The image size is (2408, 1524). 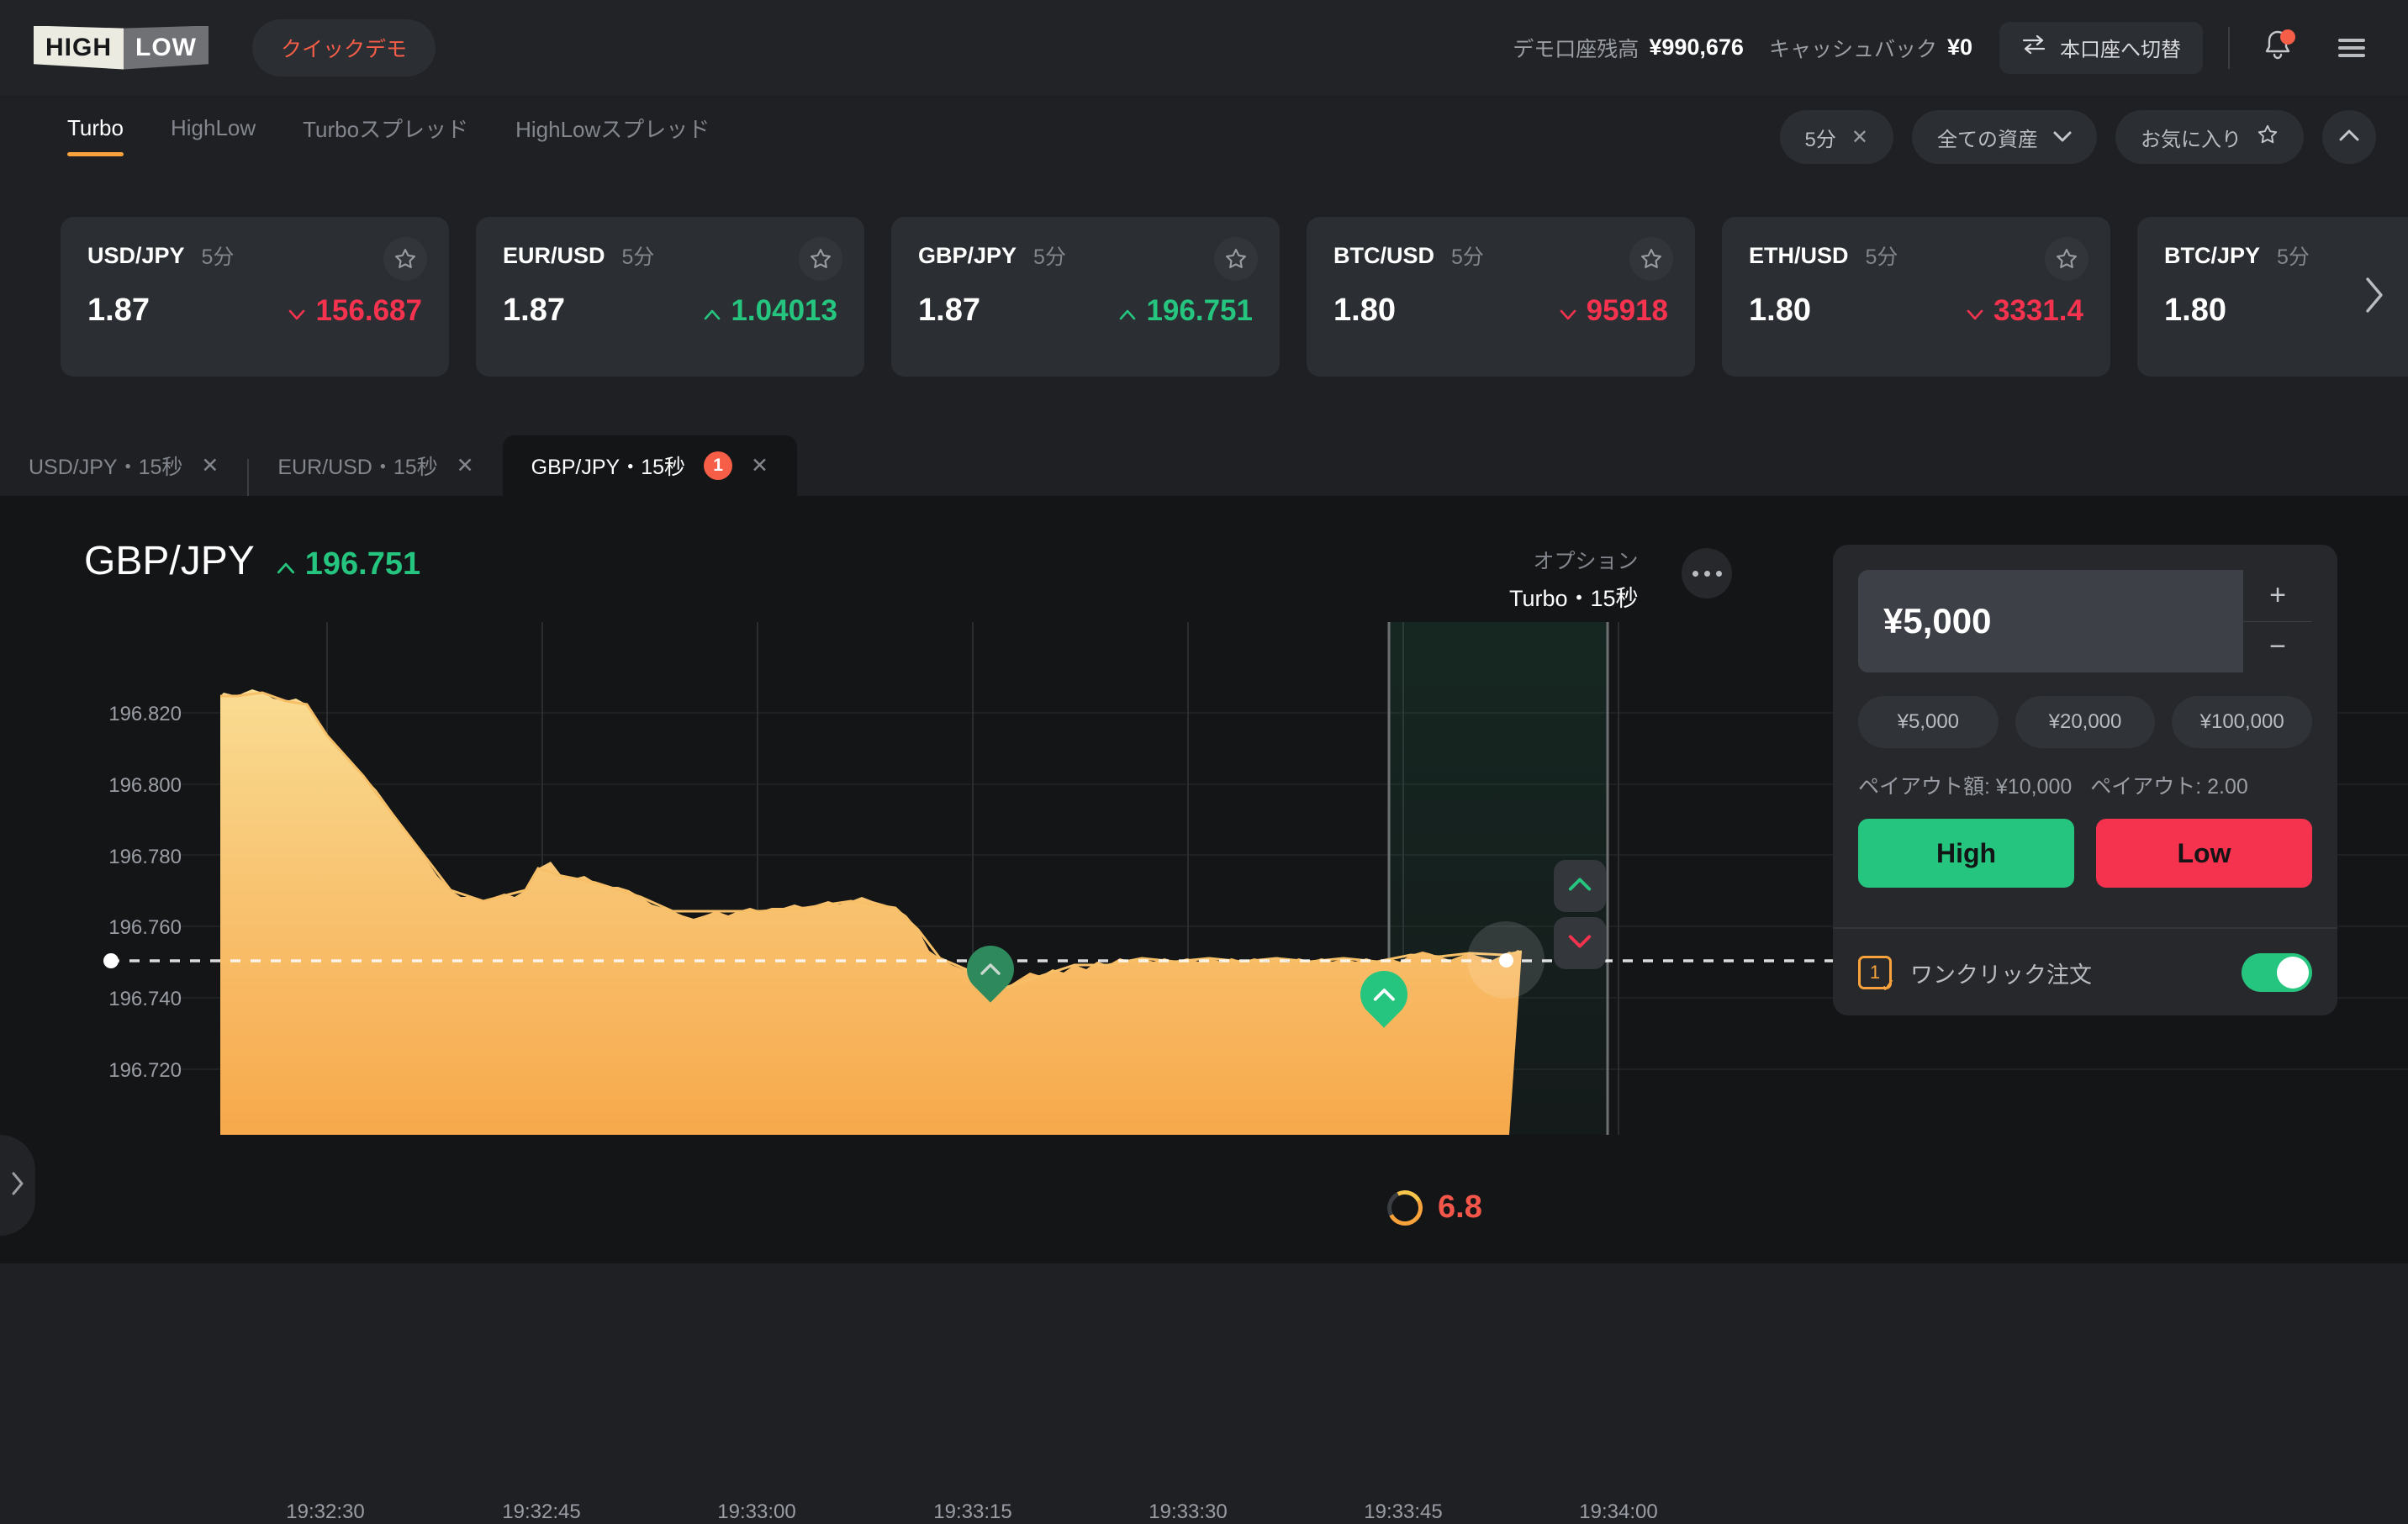 What do you see at coordinates (2050, 621) in the screenshot?
I see `amount-input: ¥5,000` at bounding box center [2050, 621].